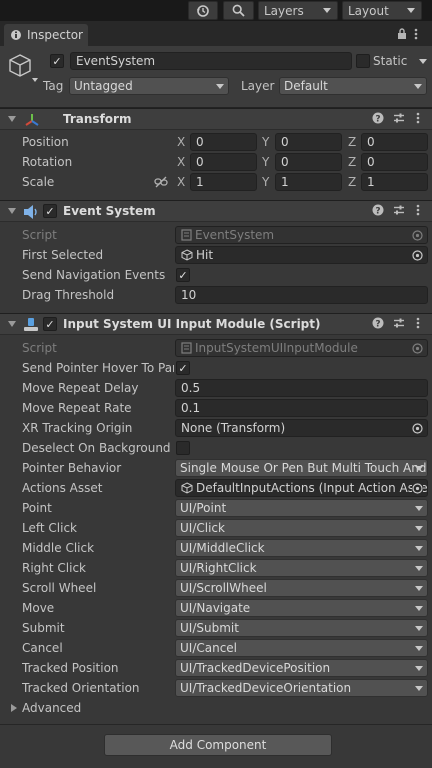  Describe the element at coordinates (97, 119) in the screenshot. I see `component-title: Transform` at that location.